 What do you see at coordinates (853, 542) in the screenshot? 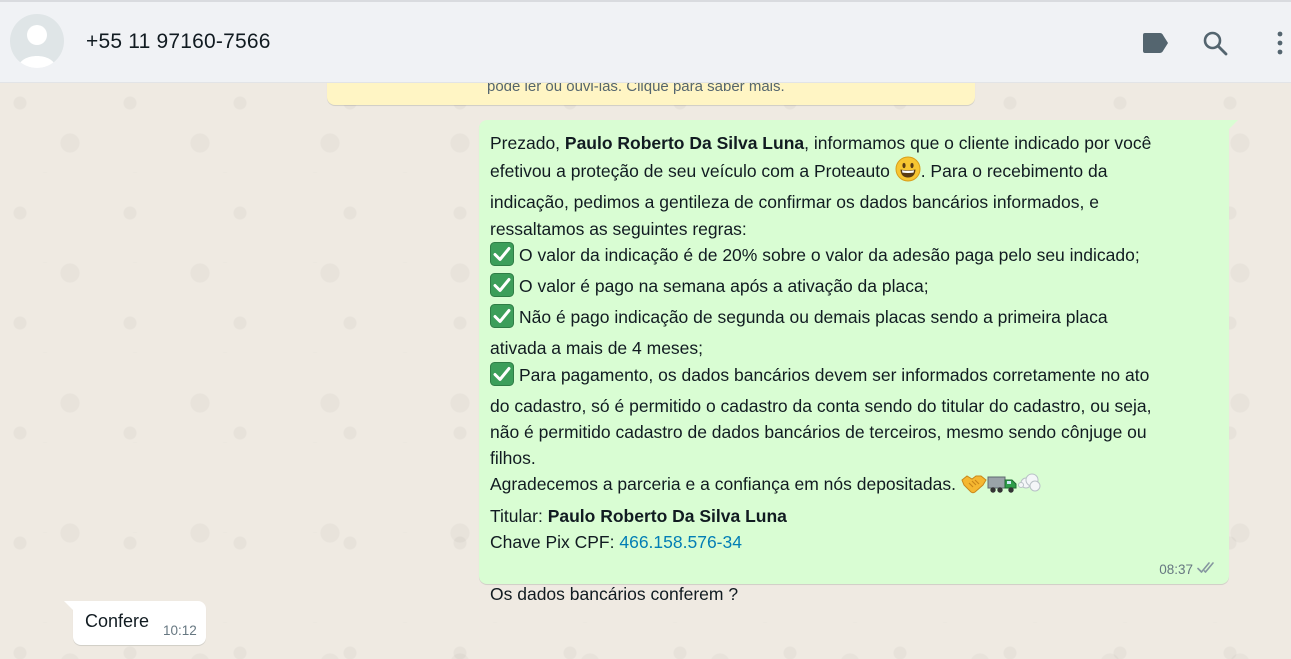
I see `message-line: Chave Pix CPF: 466.158.576-34` at bounding box center [853, 542].